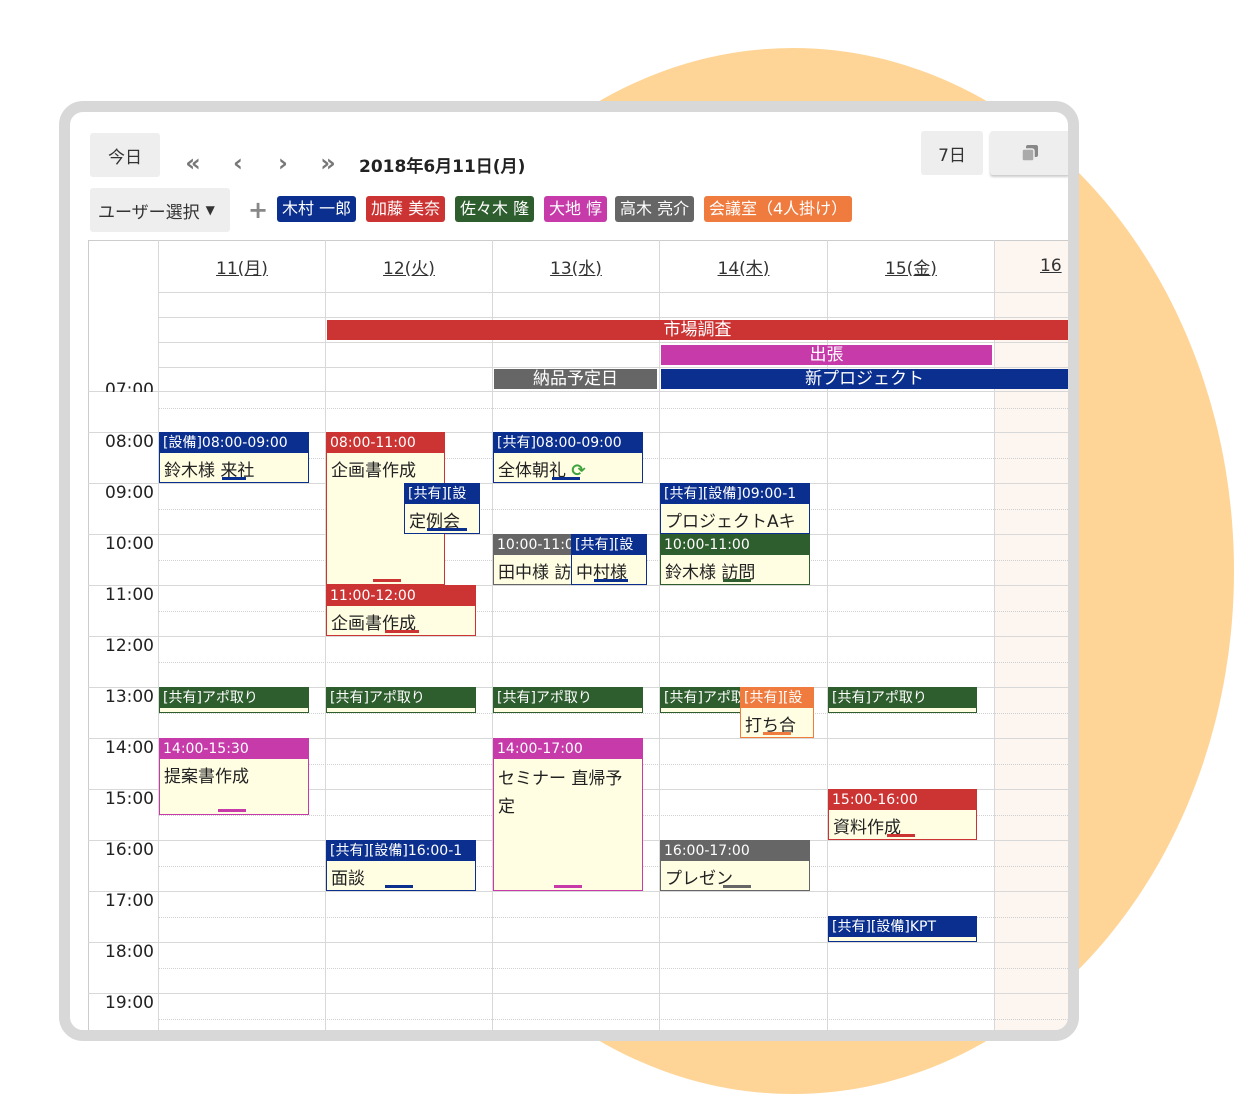 The height and width of the screenshot is (1100, 1240). Describe the element at coordinates (575, 379) in the screenshot. I see `allday-delivery-date: 納品予定日` at that location.